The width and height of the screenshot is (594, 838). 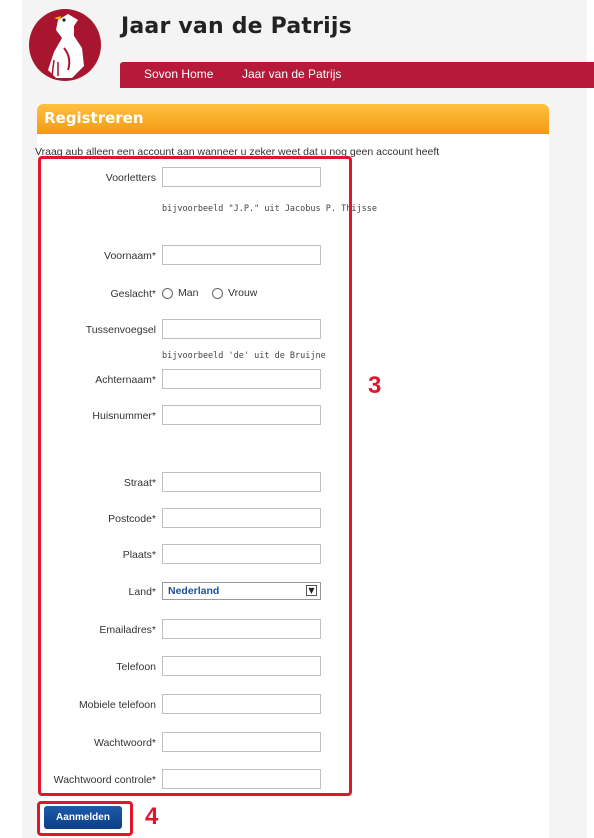 What do you see at coordinates (357, 75) in the screenshot?
I see `main-nav: Sovon Home Jaar van de Patrijs` at bounding box center [357, 75].